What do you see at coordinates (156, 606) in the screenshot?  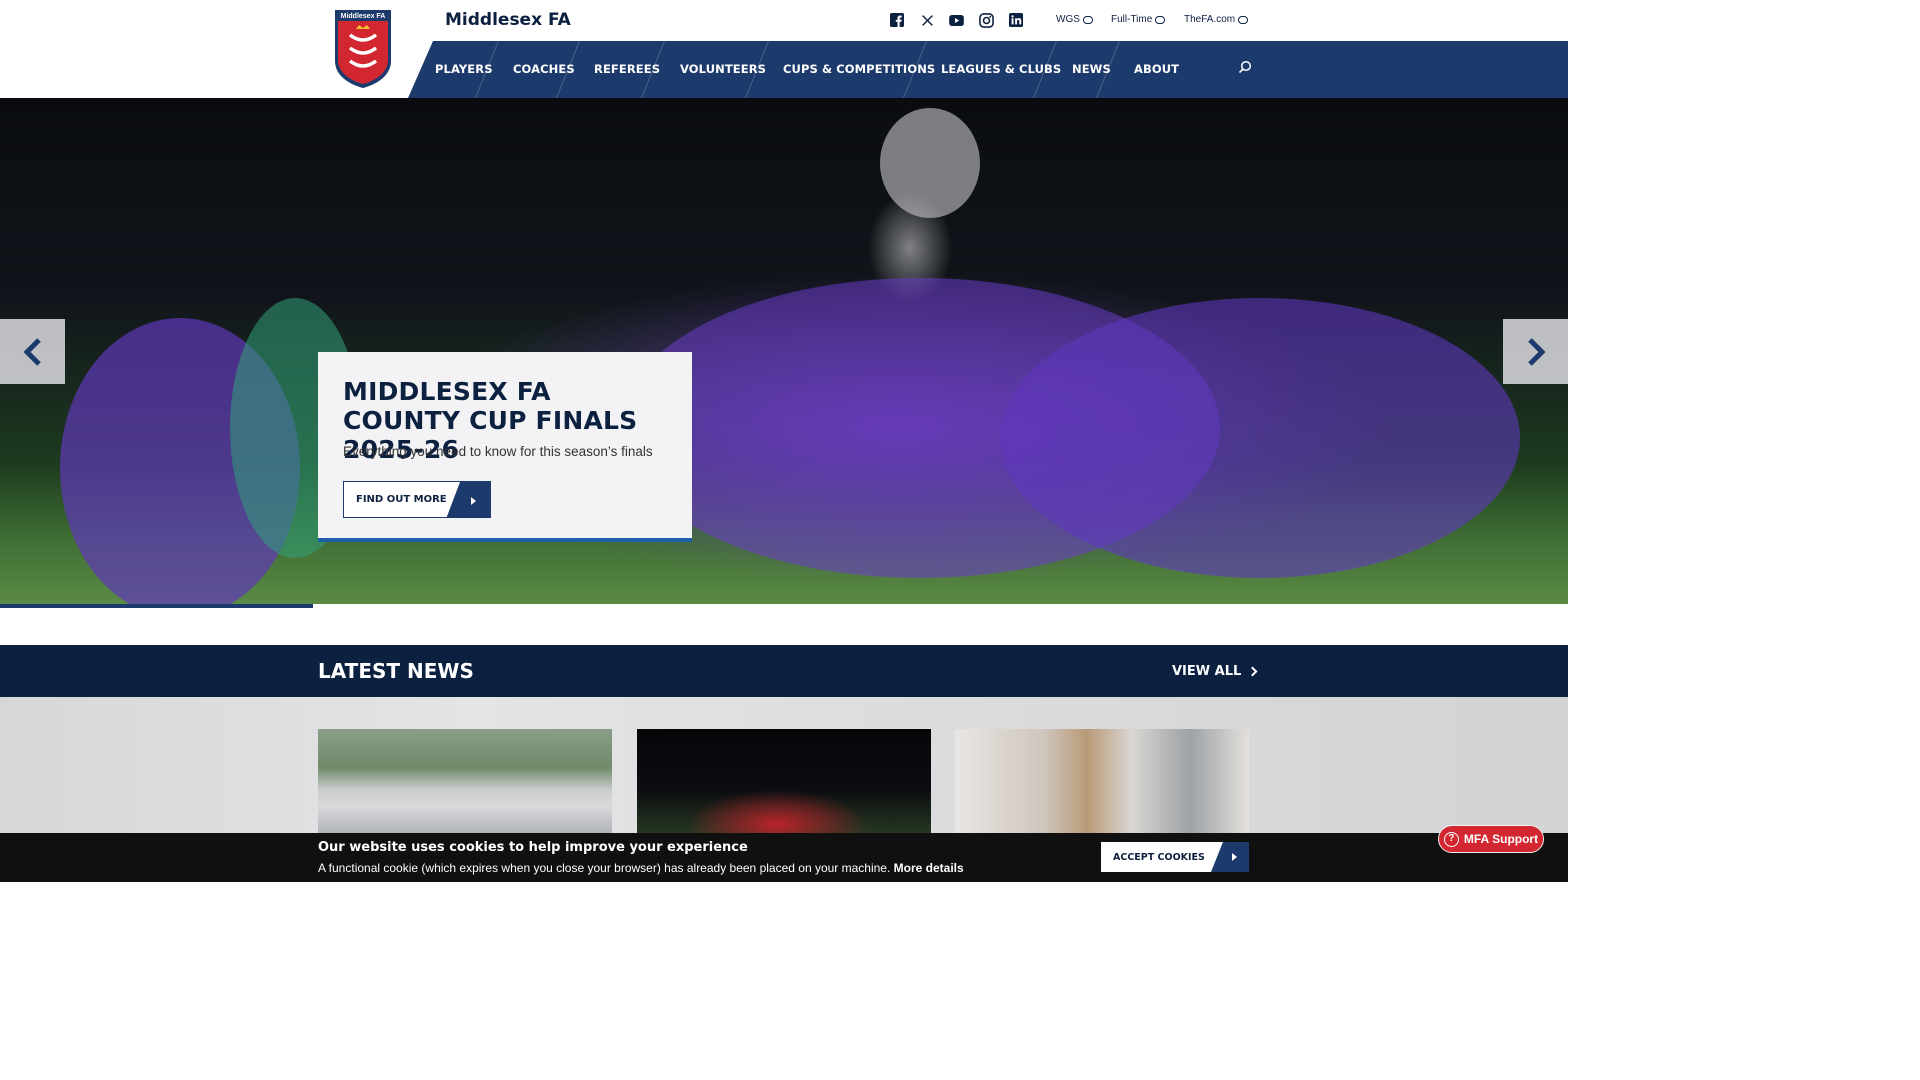 I see `slide-progress-bar` at bounding box center [156, 606].